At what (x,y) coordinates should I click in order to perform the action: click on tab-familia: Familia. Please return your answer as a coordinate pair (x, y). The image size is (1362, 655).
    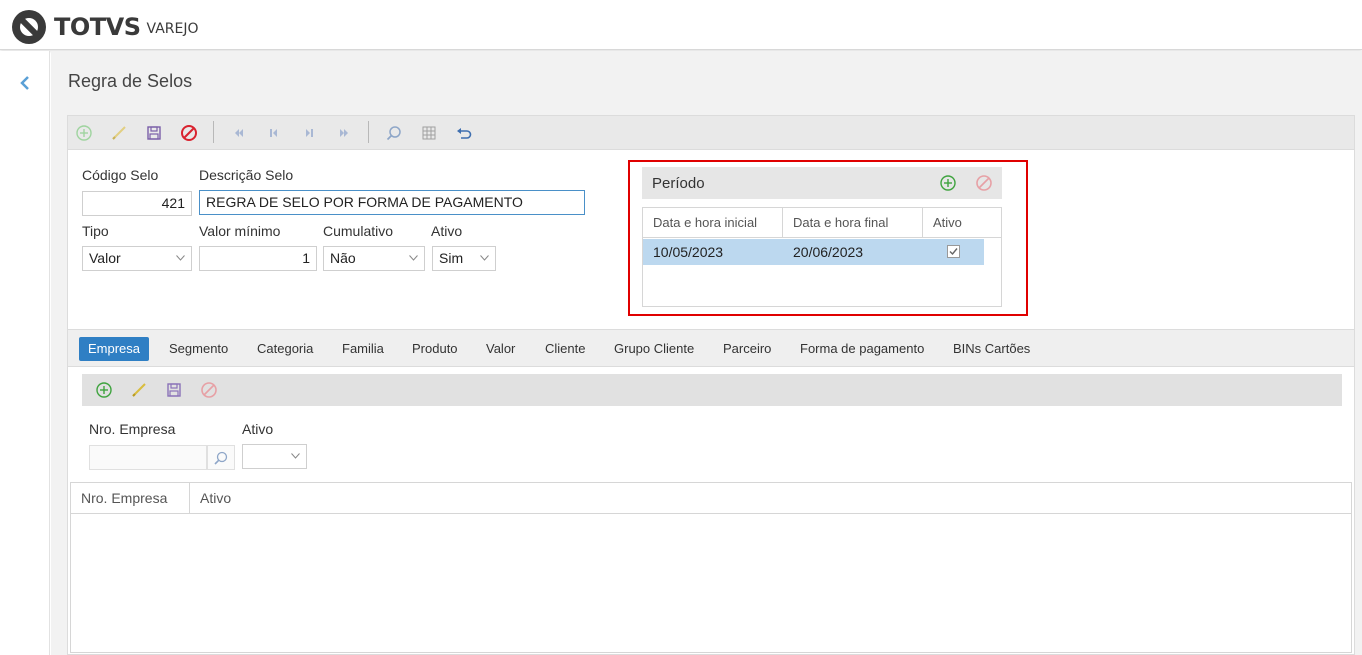
    Looking at the image, I should click on (363, 349).